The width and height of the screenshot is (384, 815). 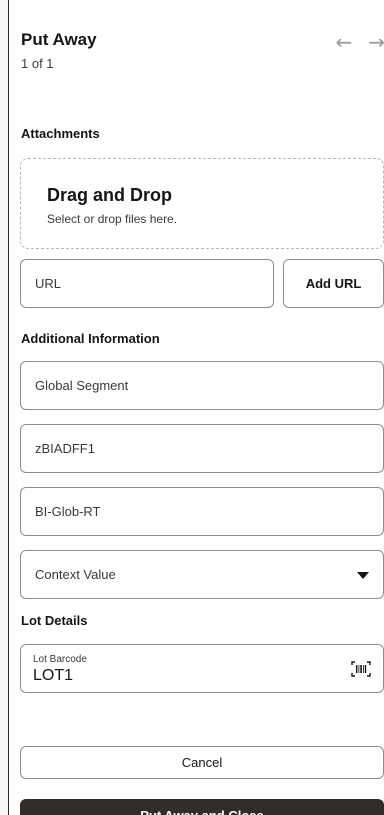 I want to click on additional-information-heading: Additional Information, so click(x=90, y=338).